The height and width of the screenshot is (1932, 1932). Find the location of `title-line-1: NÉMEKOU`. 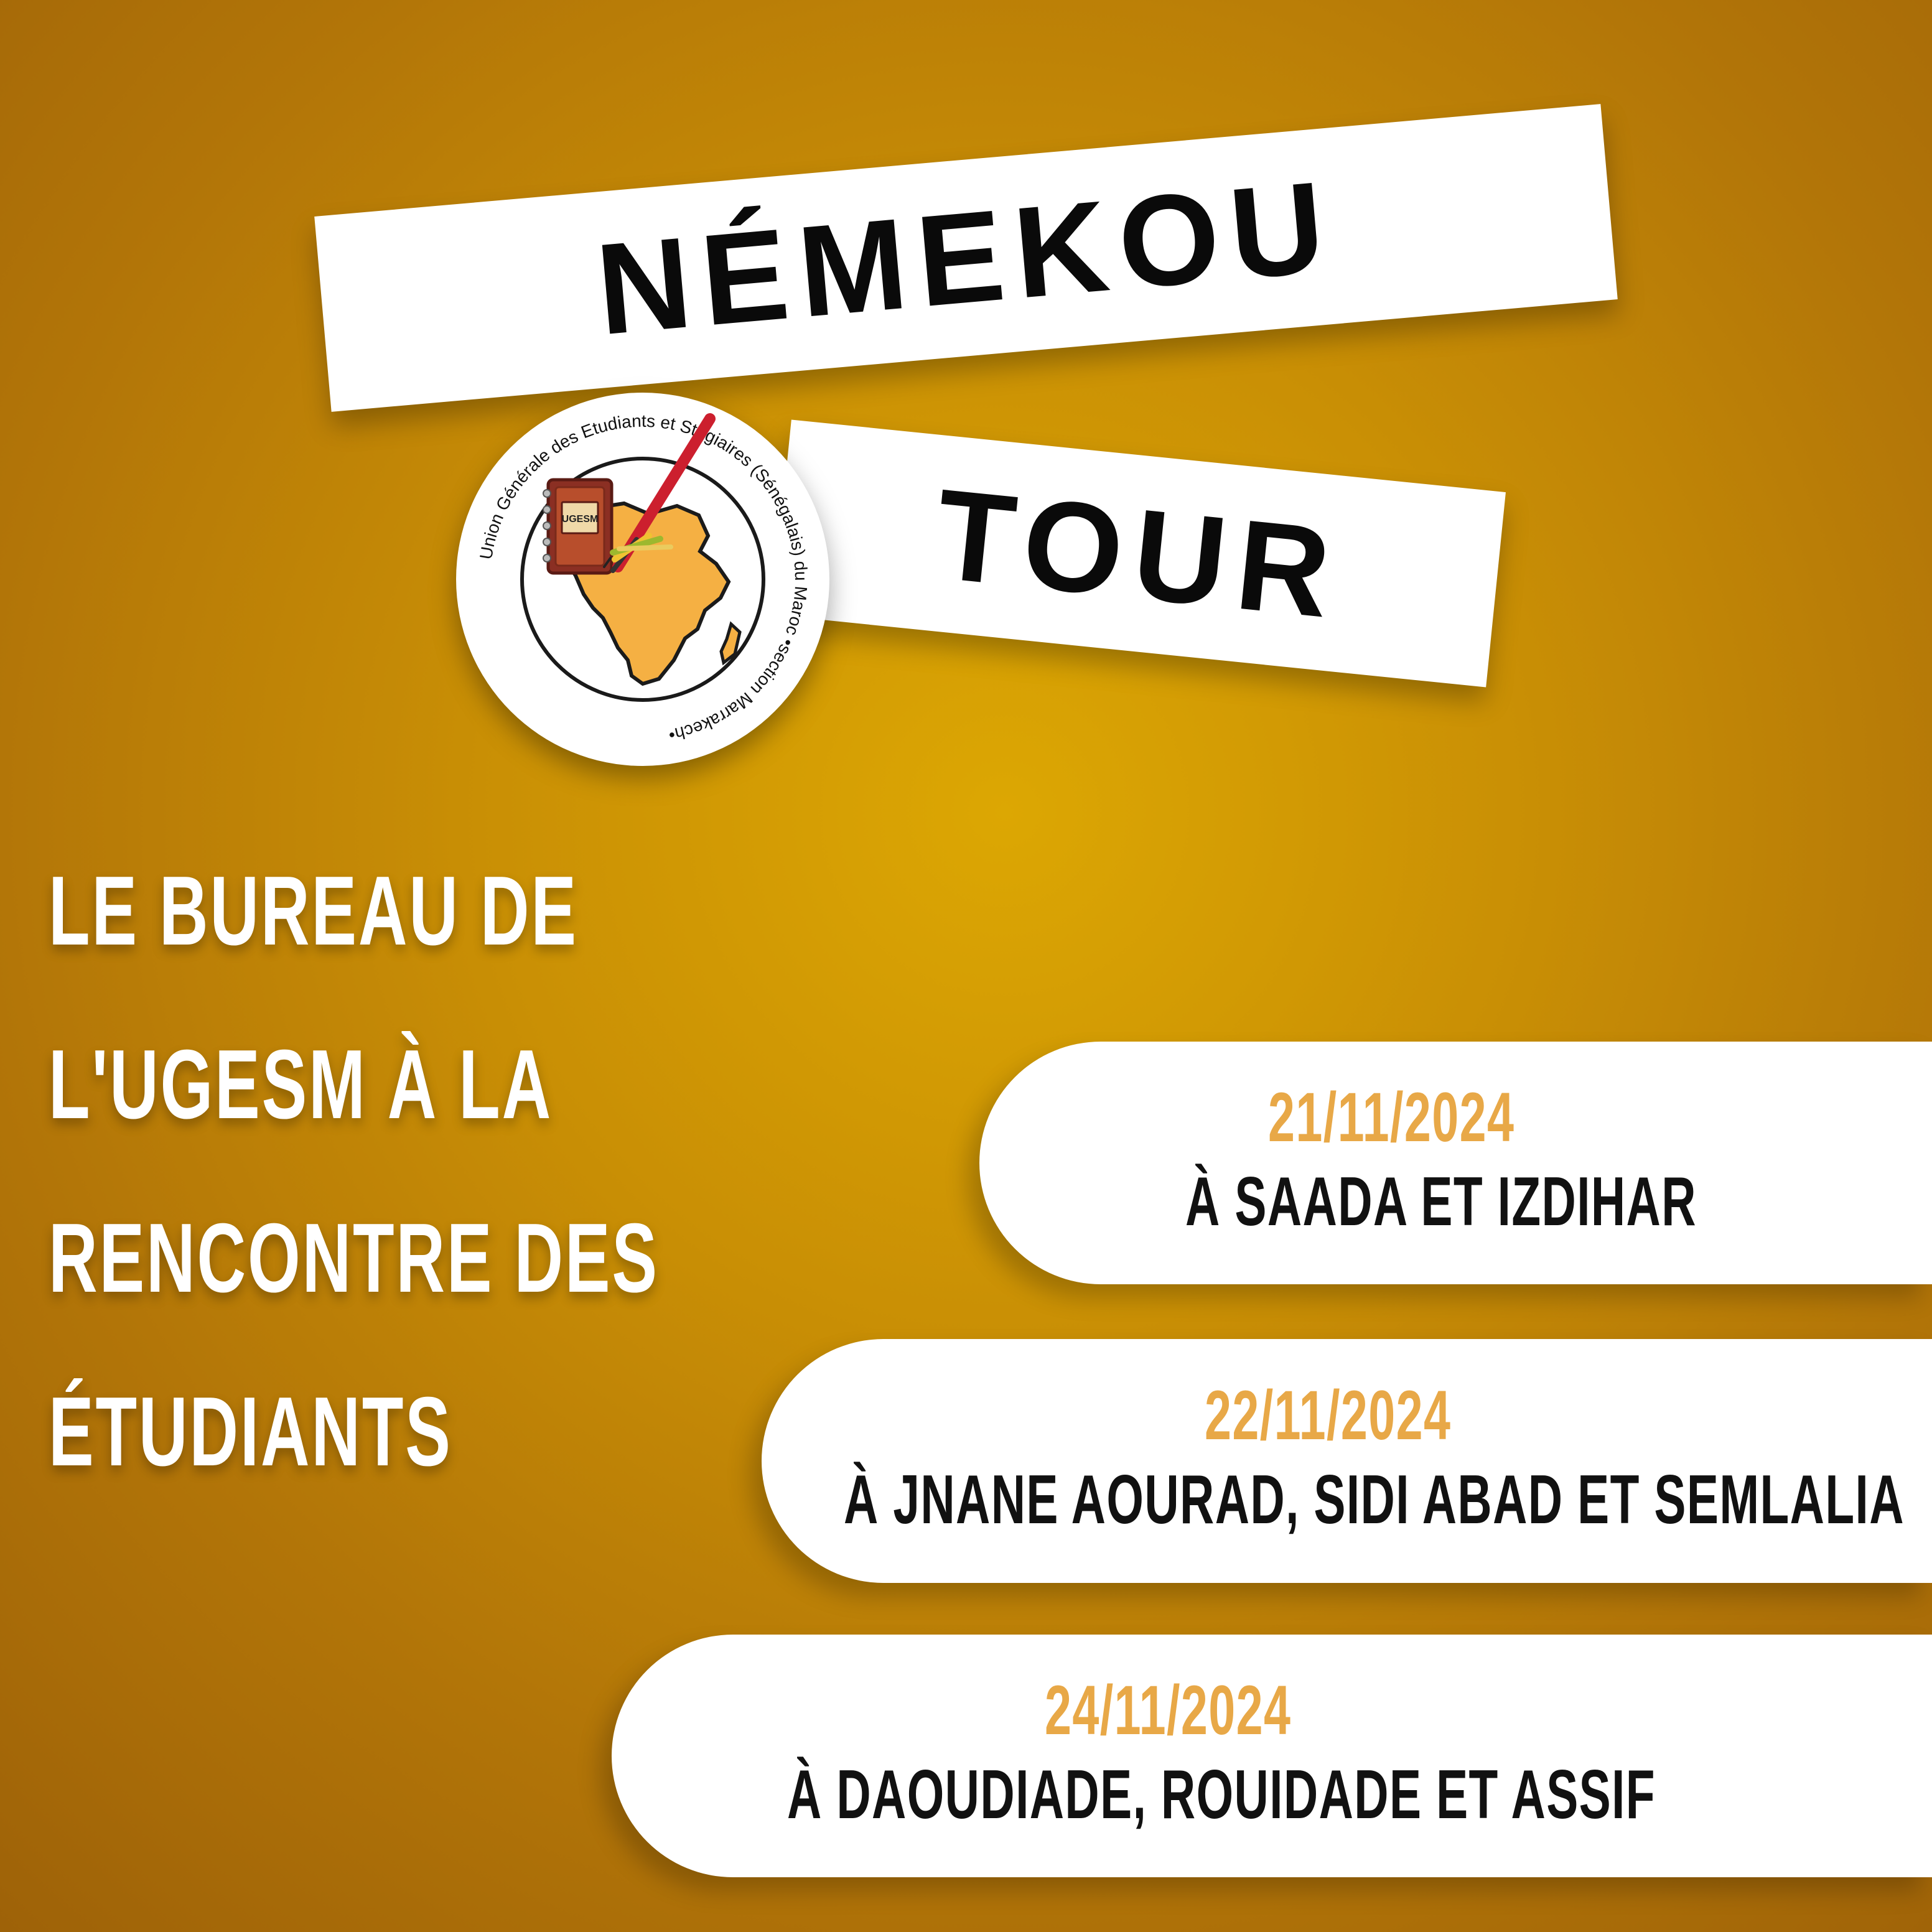

title-line-1: NÉMEKOU is located at coordinates (966, 258).